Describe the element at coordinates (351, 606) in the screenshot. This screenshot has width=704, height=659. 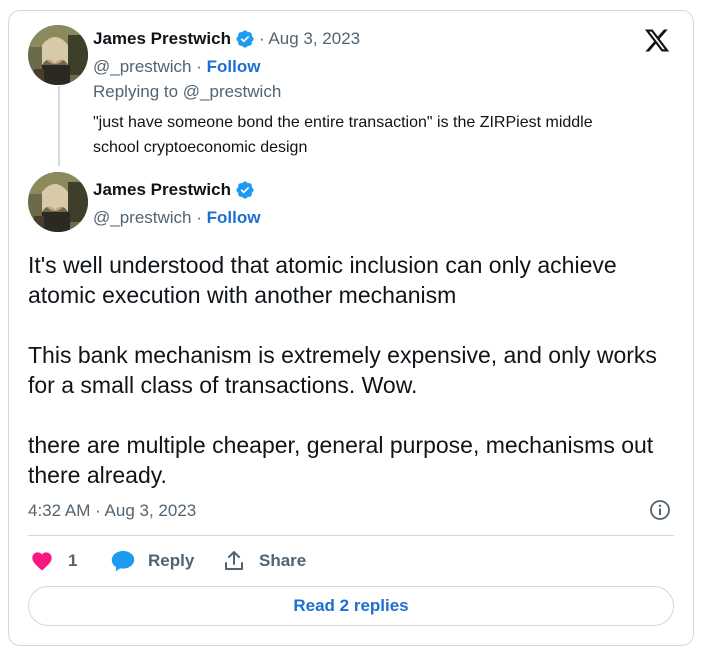
I see `read-replies-button: Read 2 replies` at that location.